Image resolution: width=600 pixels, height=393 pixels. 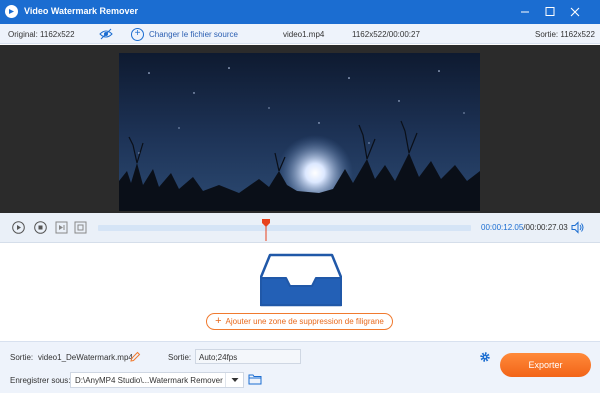 I want to click on timeline-track, so click(x=284, y=230).